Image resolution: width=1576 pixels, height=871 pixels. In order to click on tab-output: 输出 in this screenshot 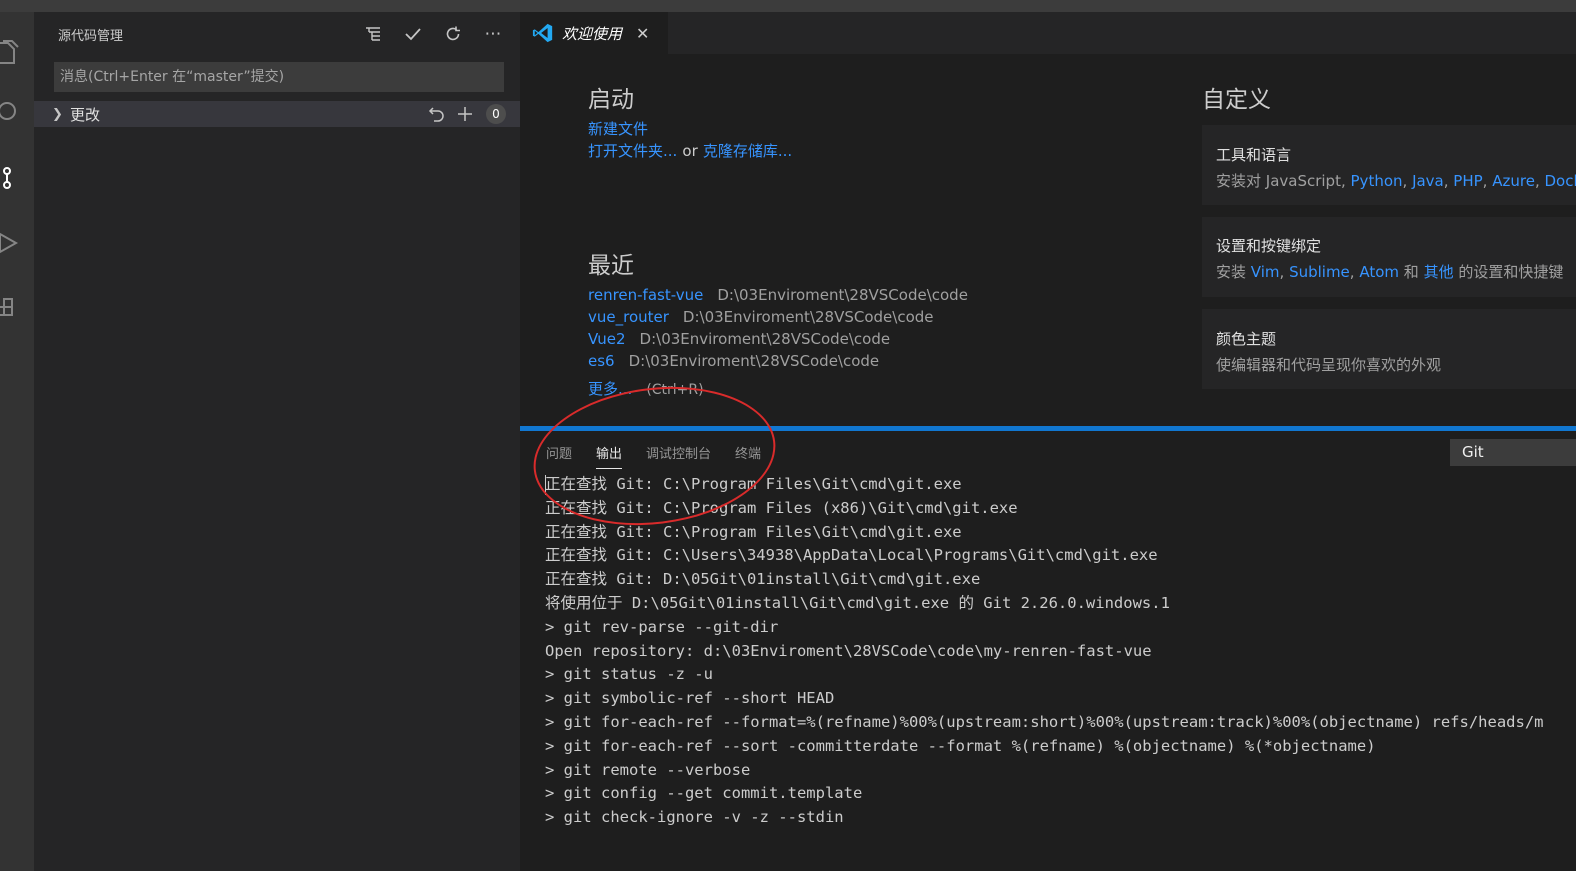, I will do `click(609, 456)`.